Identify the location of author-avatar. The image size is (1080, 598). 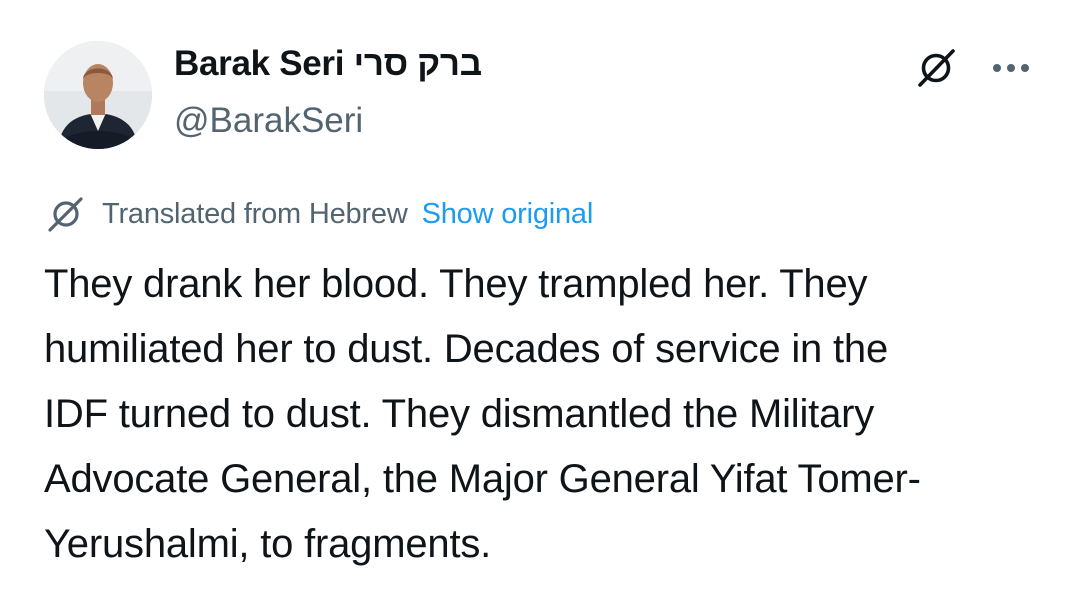
(98, 95).